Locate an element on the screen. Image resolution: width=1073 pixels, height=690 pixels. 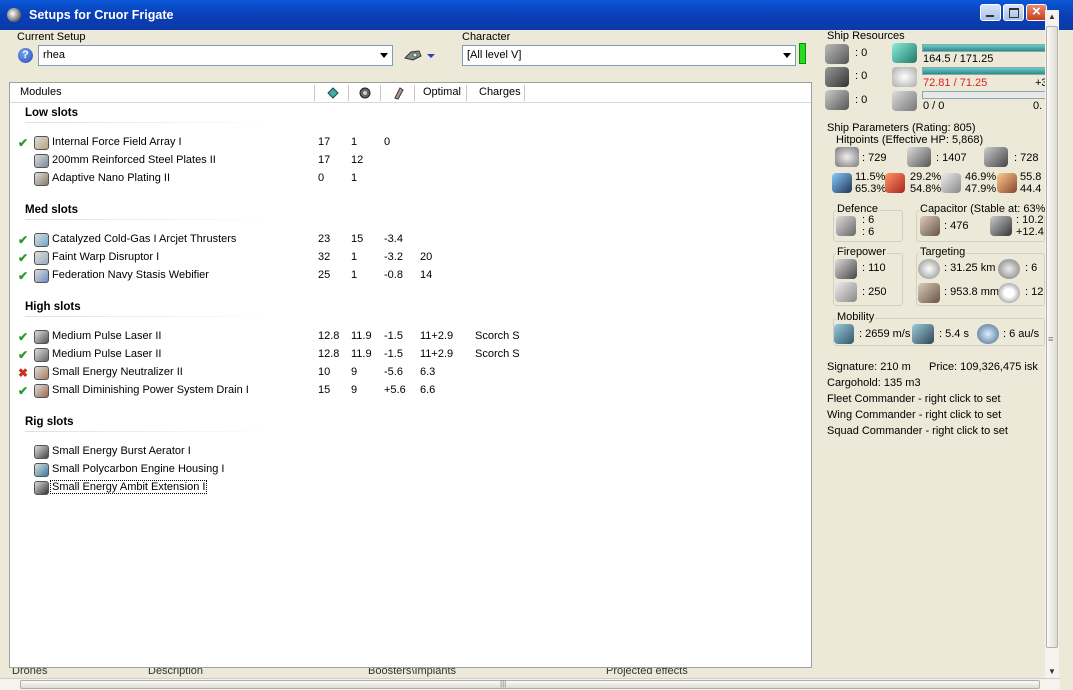
module-name: Federation Navy Stasis Webifier is located at coordinates (130, 275).